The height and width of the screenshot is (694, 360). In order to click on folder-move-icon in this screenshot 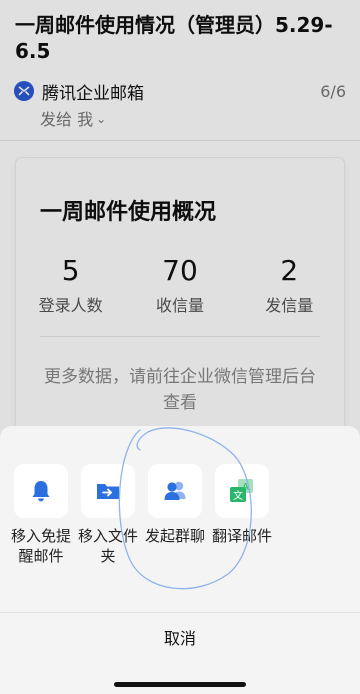, I will do `click(108, 491)`.